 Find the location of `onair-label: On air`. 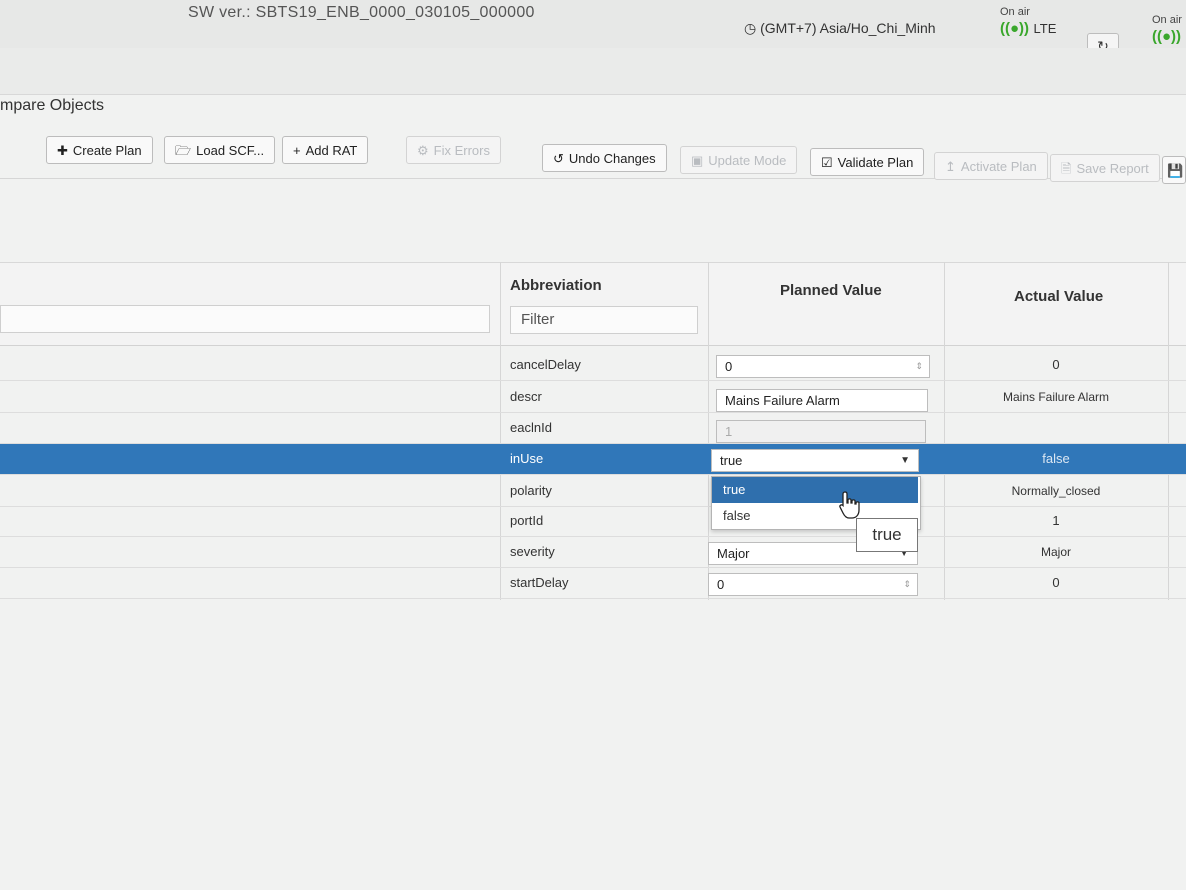

onair-label: On air is located at coordinates (1015, 12).